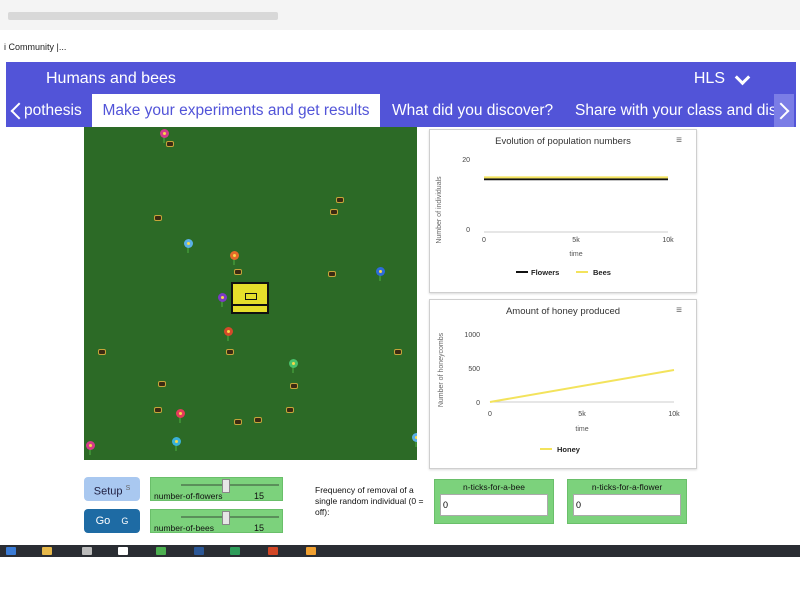 This screenshot has height=600, width=800. What do you see at coordinates (439, 210) in the screenshot?
I see `population-chart-ylabel: Number of individuals` at bounding box center [439, 210].